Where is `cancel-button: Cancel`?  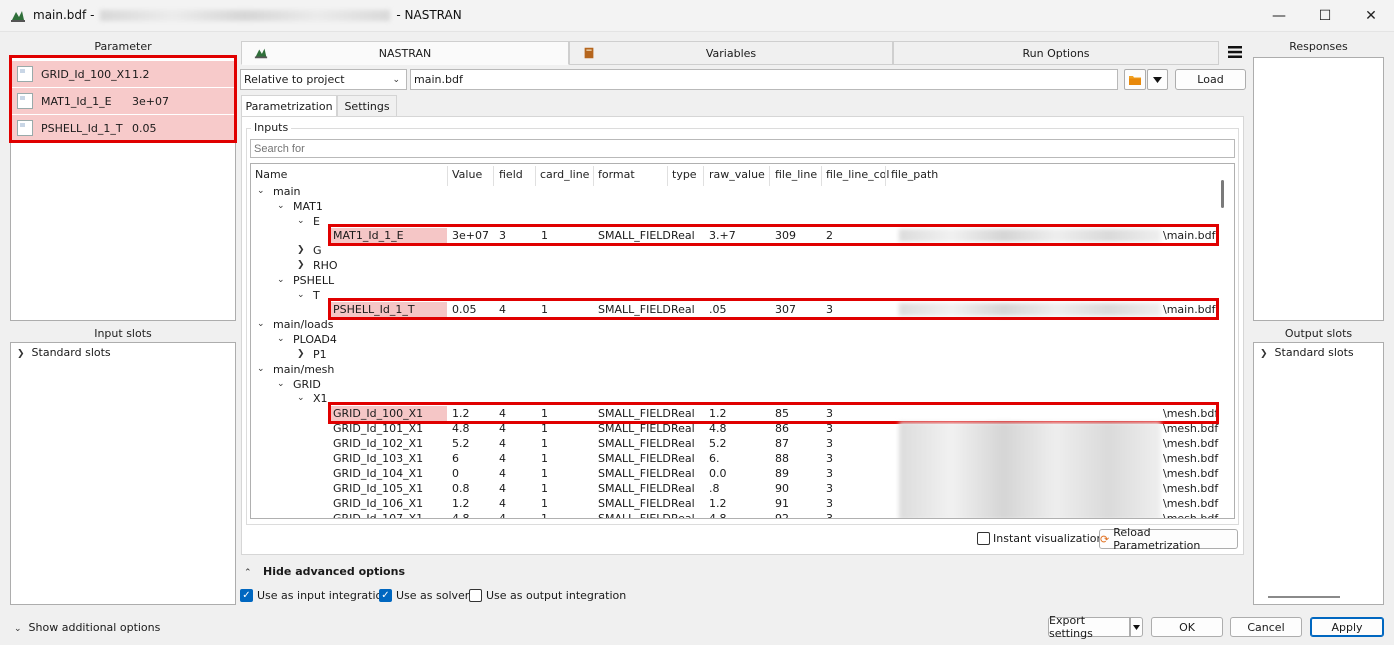
cancel-button: Cancel is located at coordinates (1266, 627).